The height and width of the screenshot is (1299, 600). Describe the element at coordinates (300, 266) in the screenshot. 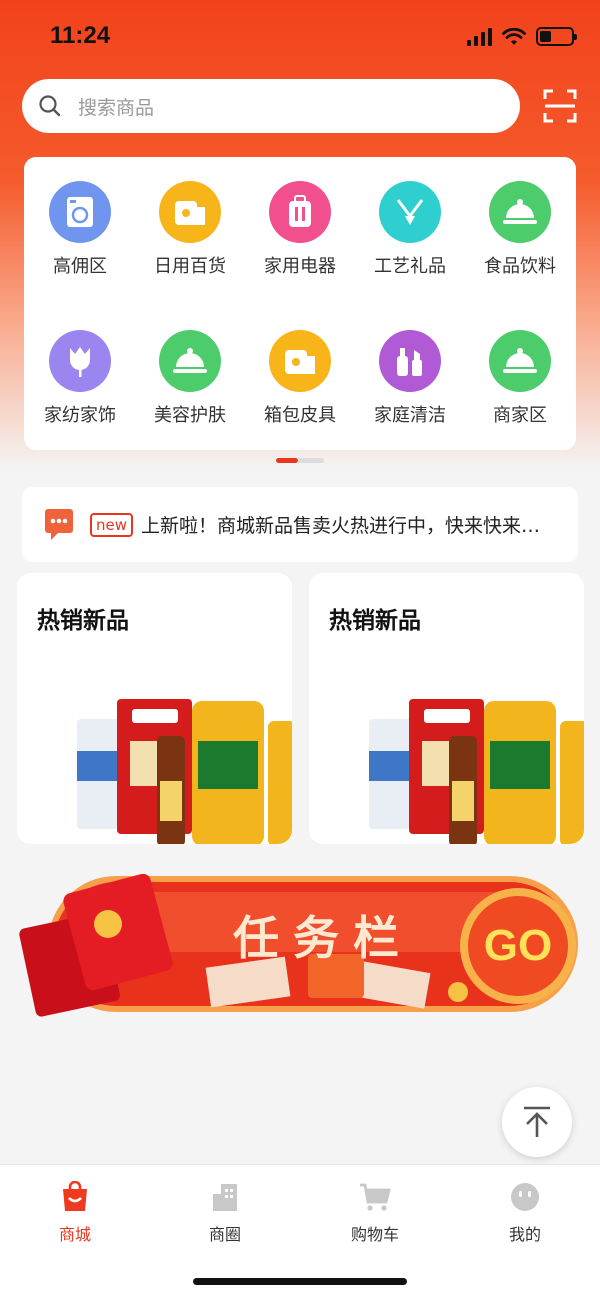

I see `category-label: 家用电器` at that location.